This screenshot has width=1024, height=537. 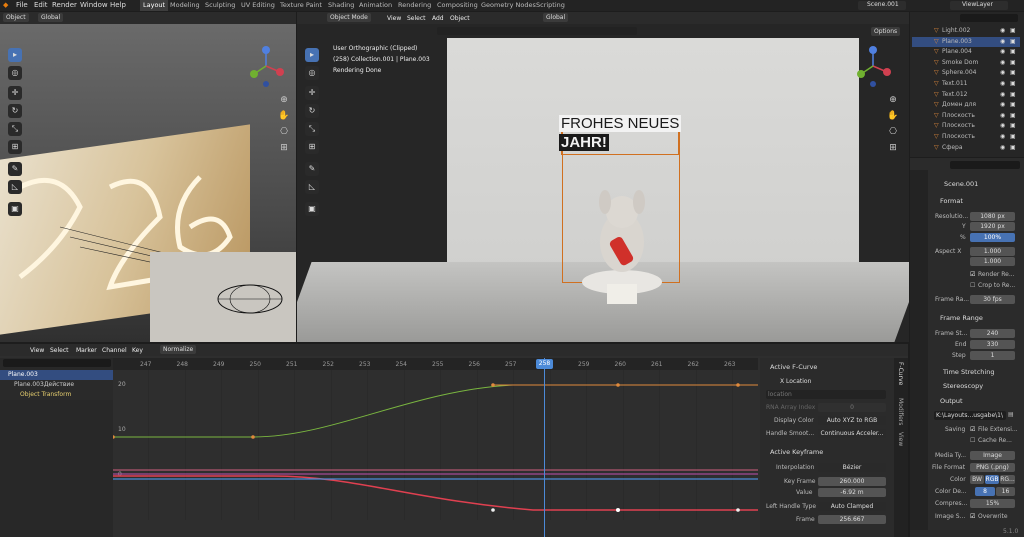 What do you see at coordinates (966, 31) in the screenshot?
I see `outliner-row: ▽ Light.002 ◉ ▣` at bounding box center [966, 31].